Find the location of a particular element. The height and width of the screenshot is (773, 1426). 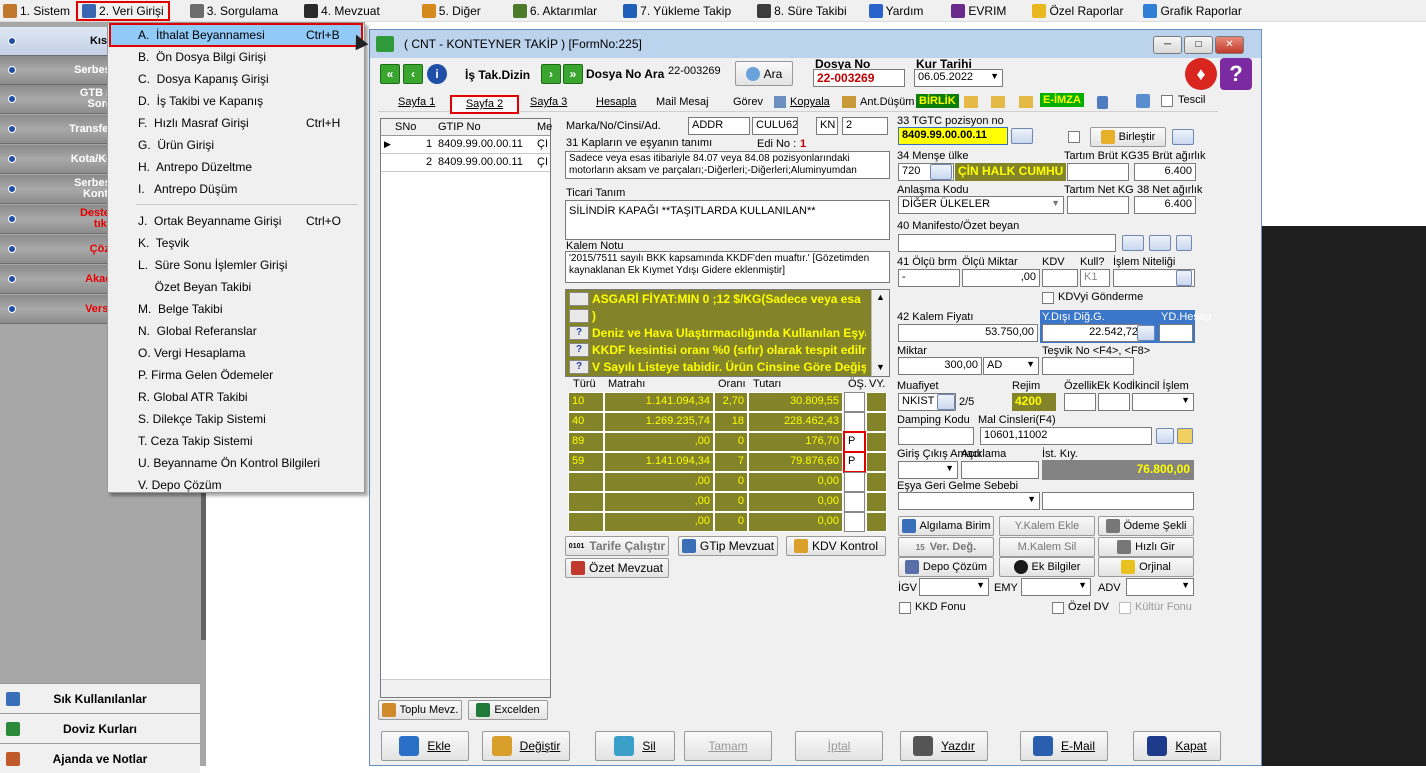

menu-item-10: Özel Raporlar is located at coordinates (1070, 11).